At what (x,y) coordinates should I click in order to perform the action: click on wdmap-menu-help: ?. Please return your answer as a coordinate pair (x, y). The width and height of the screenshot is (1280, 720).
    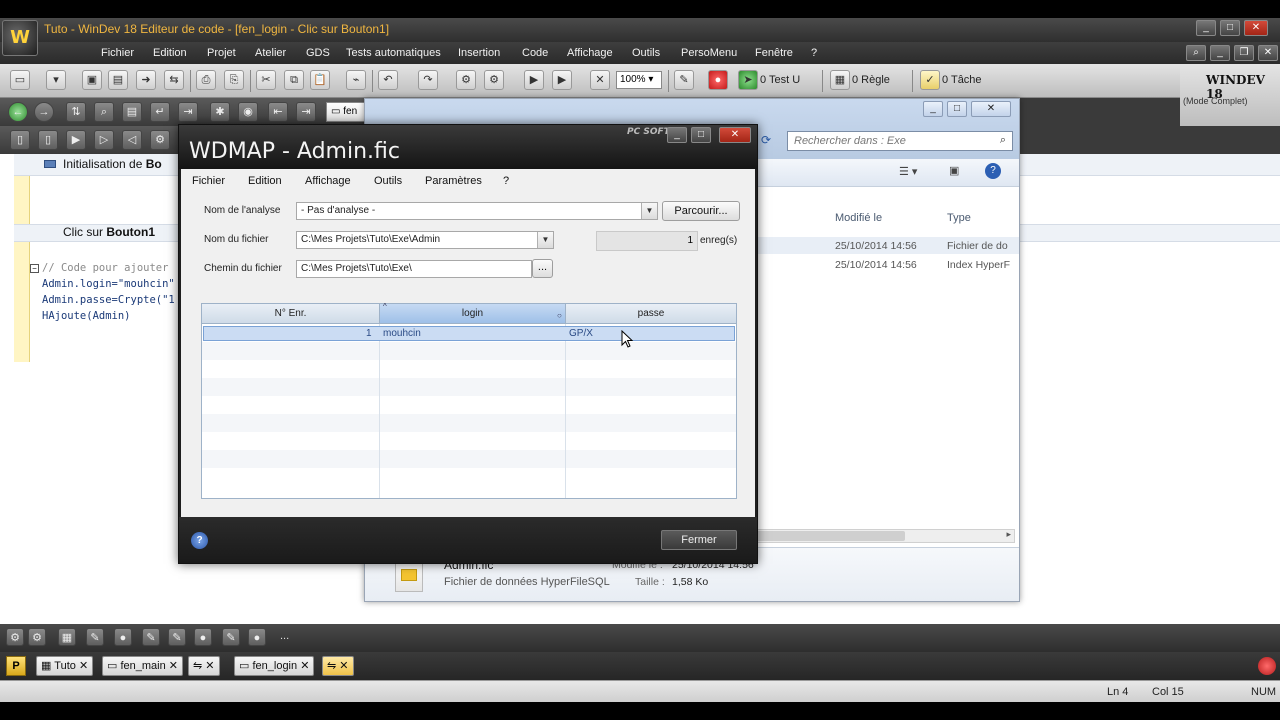
    Looking at the image, I should click on (506, 181).